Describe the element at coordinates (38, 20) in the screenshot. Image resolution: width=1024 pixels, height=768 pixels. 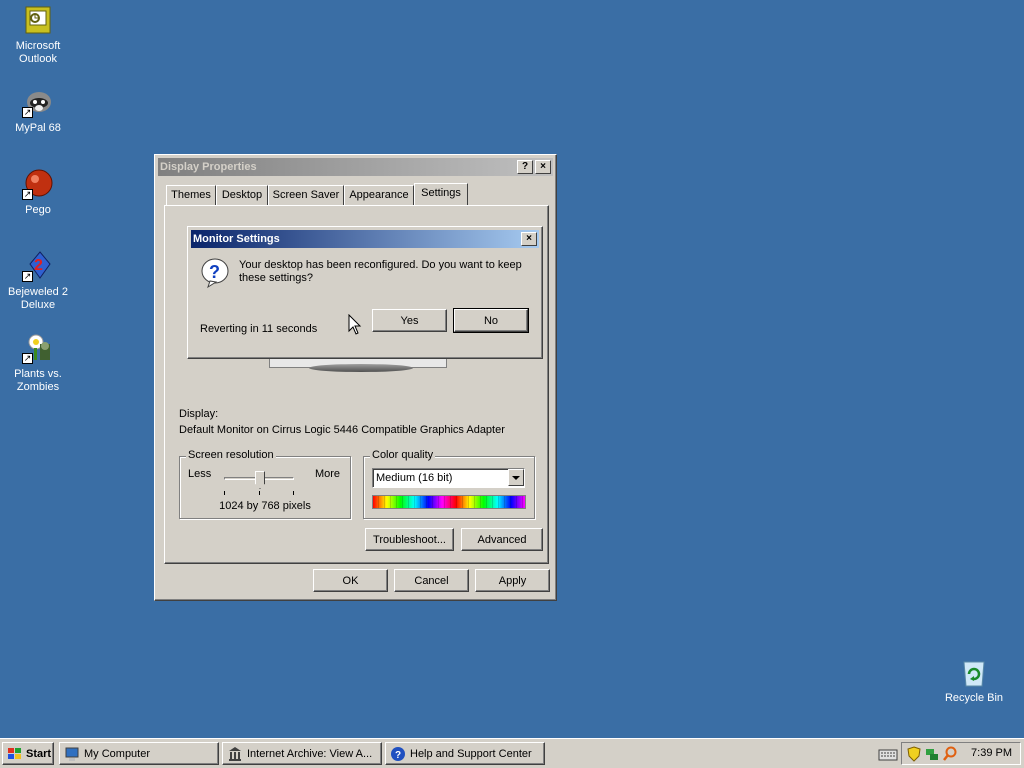
I see `outlook-icon` at that location.